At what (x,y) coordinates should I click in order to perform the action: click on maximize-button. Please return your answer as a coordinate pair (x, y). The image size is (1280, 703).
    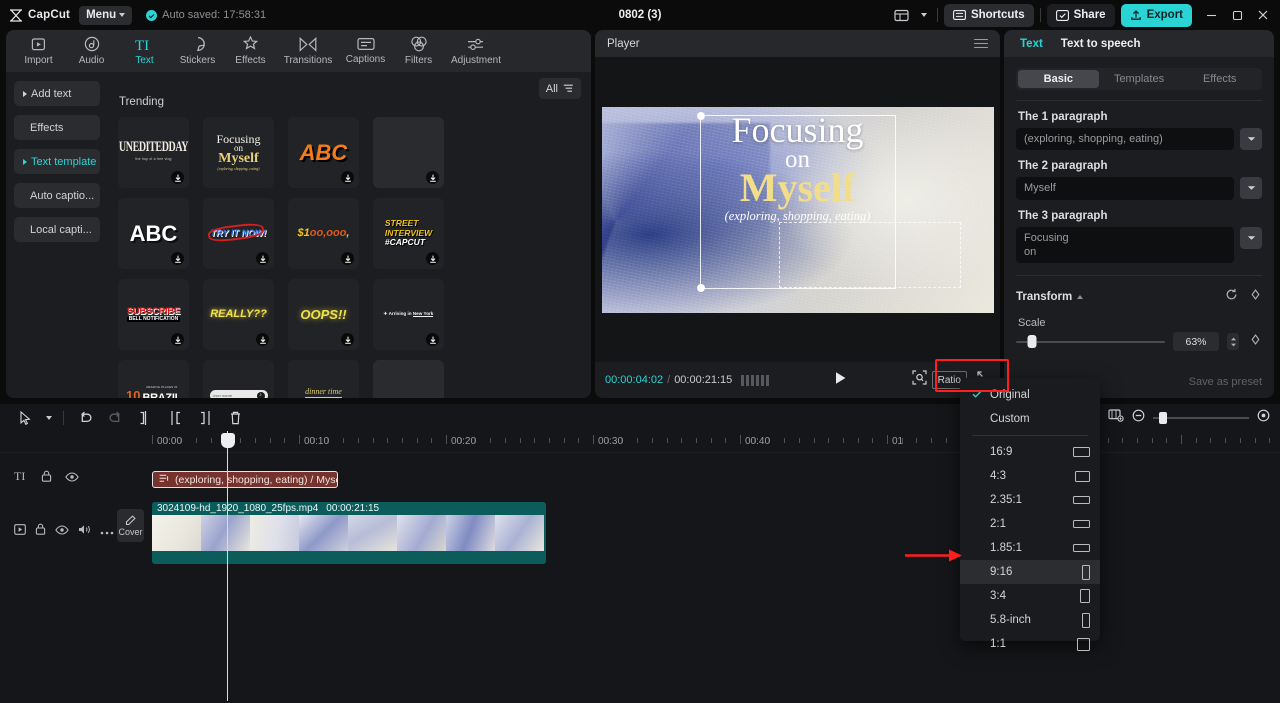
    Looking at the image, I should click on (1237, 15).